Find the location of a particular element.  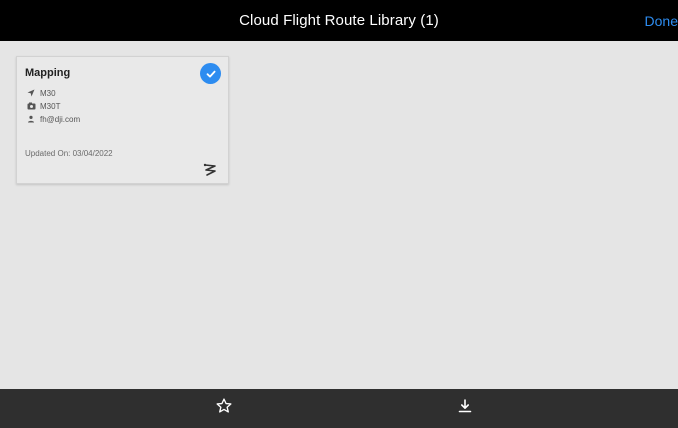

camera-icon is located at coordinates (31, 106).